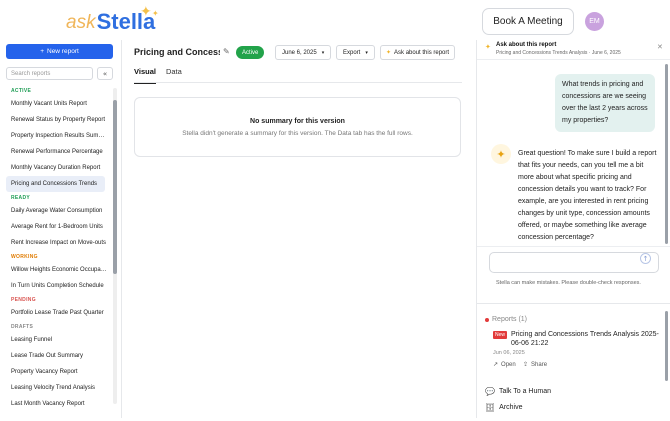  I want to click on share-report-link: ⇪ Share, so click(535, 365).